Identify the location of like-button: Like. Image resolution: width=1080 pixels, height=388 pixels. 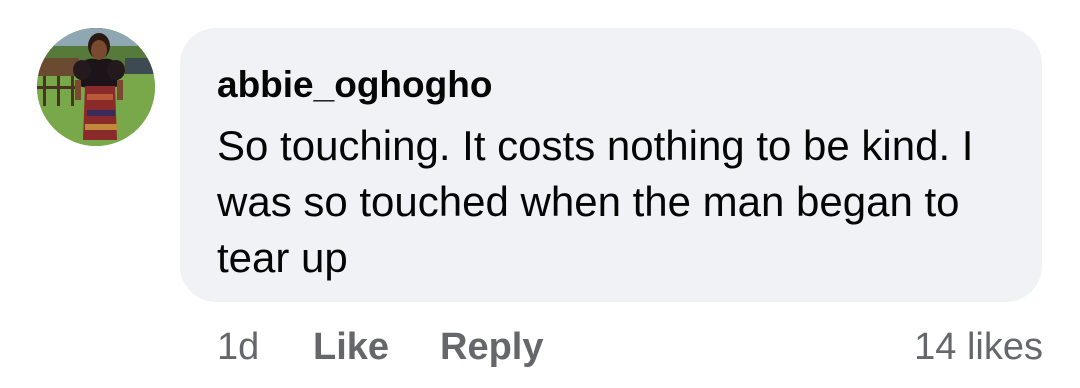
(351, 347).